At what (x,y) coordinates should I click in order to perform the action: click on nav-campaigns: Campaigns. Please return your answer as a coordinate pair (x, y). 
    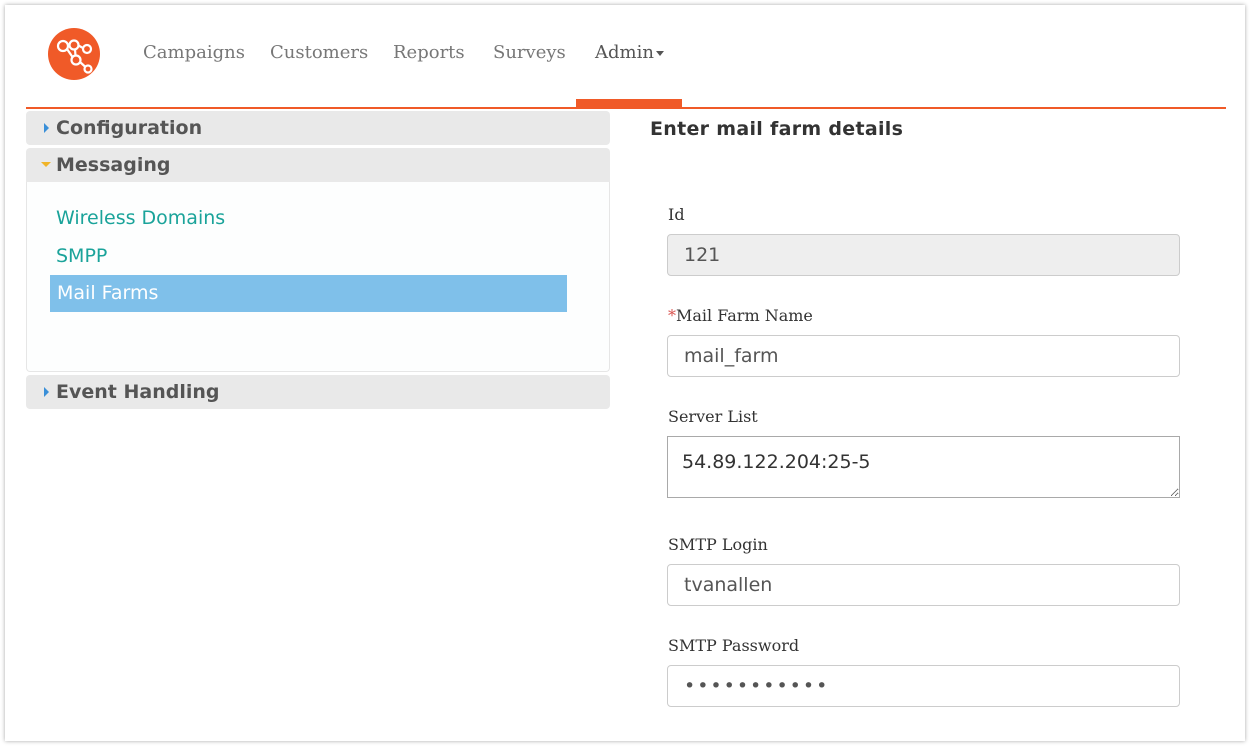
    Looking at the image, I should click on (194, 52).